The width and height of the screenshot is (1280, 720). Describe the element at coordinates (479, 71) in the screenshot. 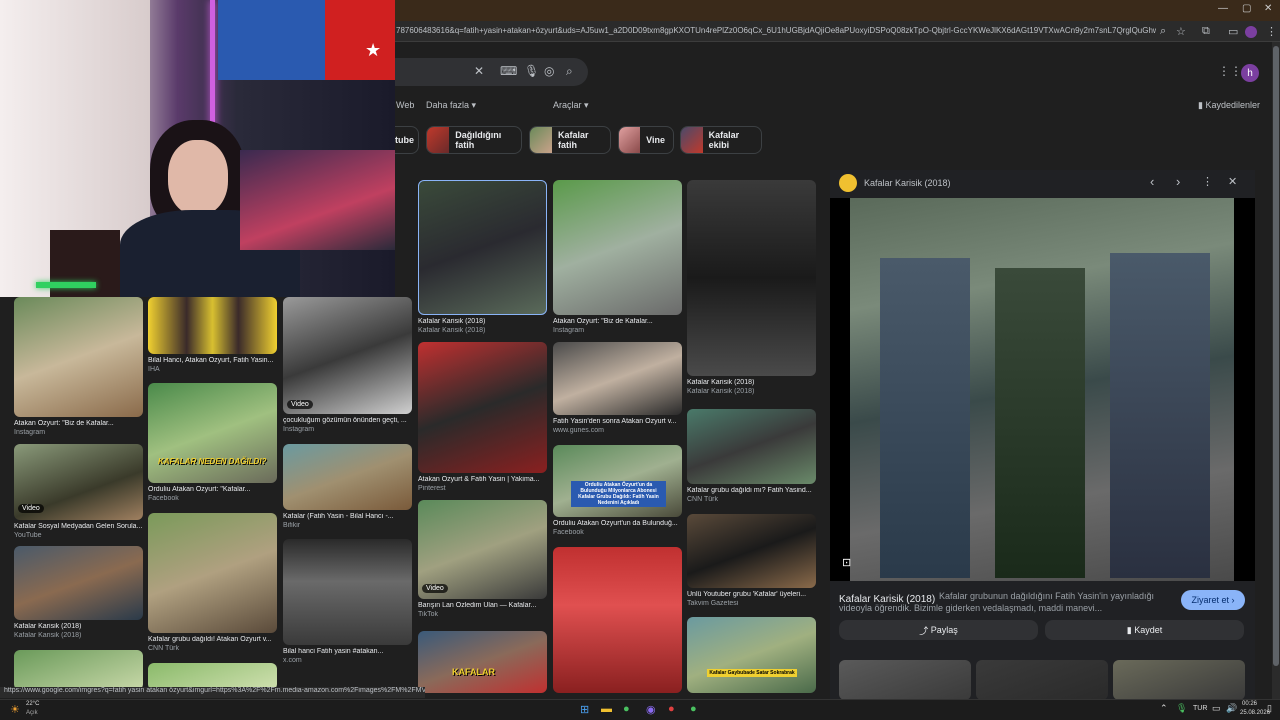

I see `clear-icon: ✕` at that location.